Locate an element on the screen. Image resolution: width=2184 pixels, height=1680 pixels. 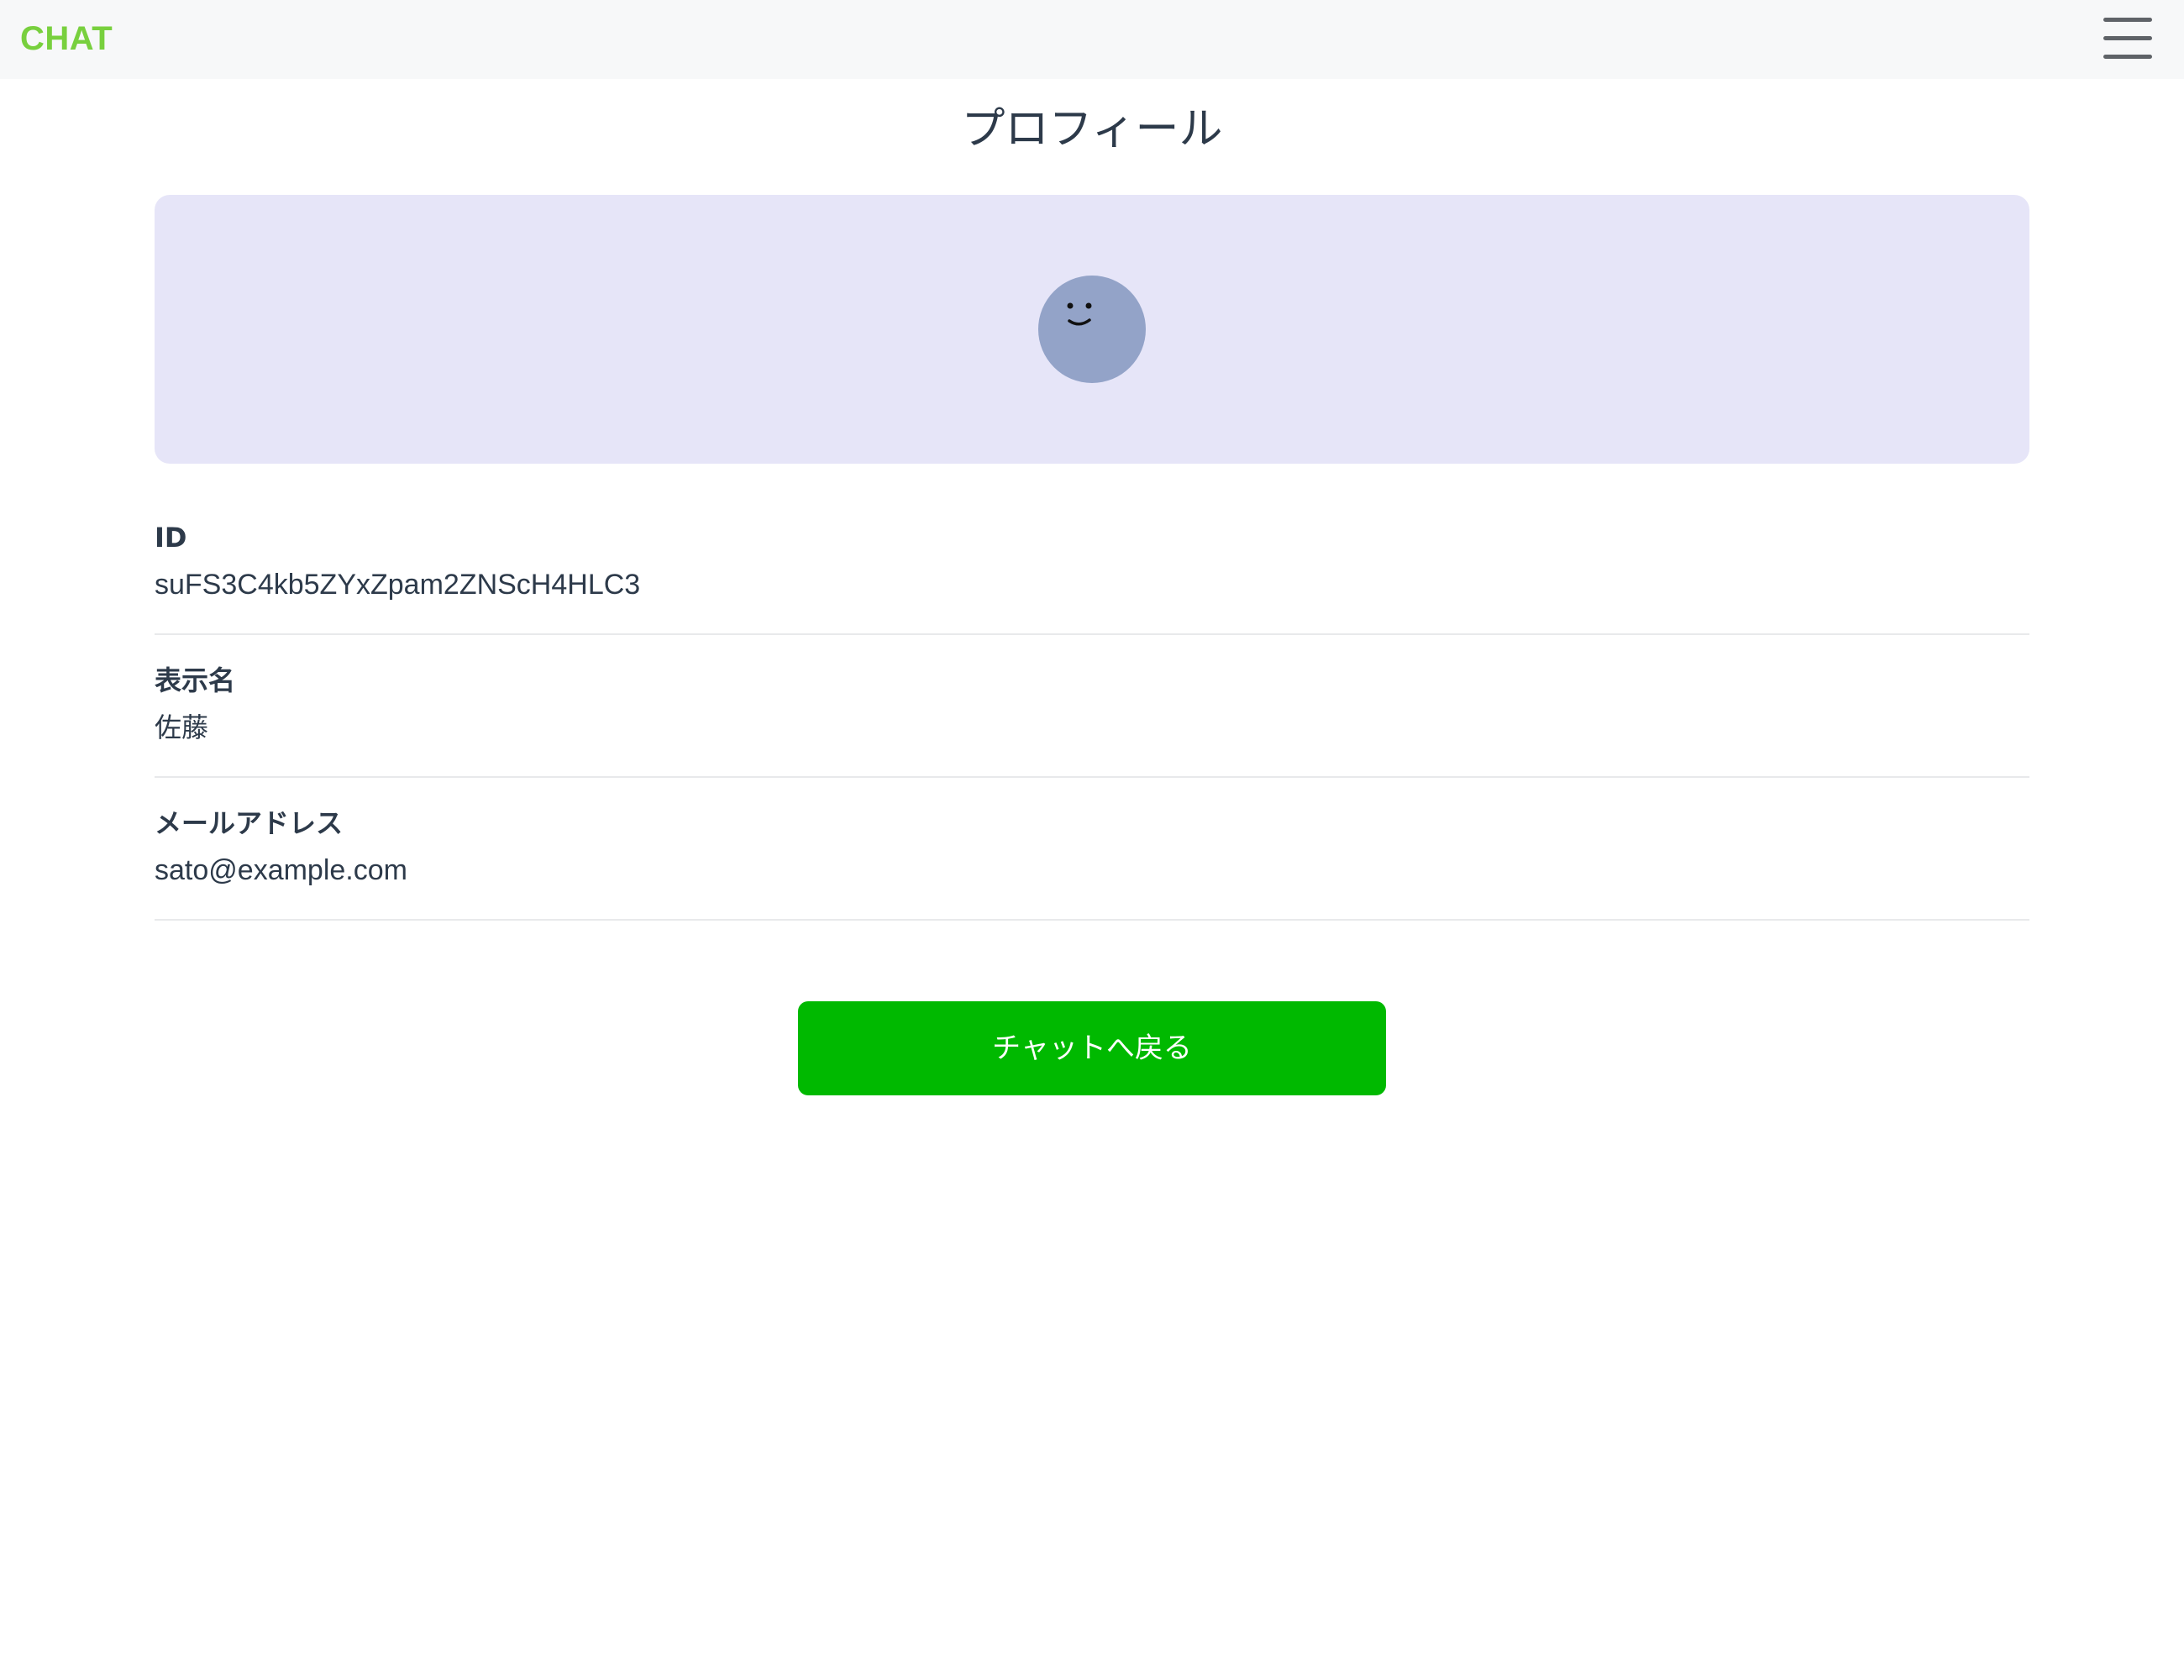
avatar is located at coordinates (1092, 329).